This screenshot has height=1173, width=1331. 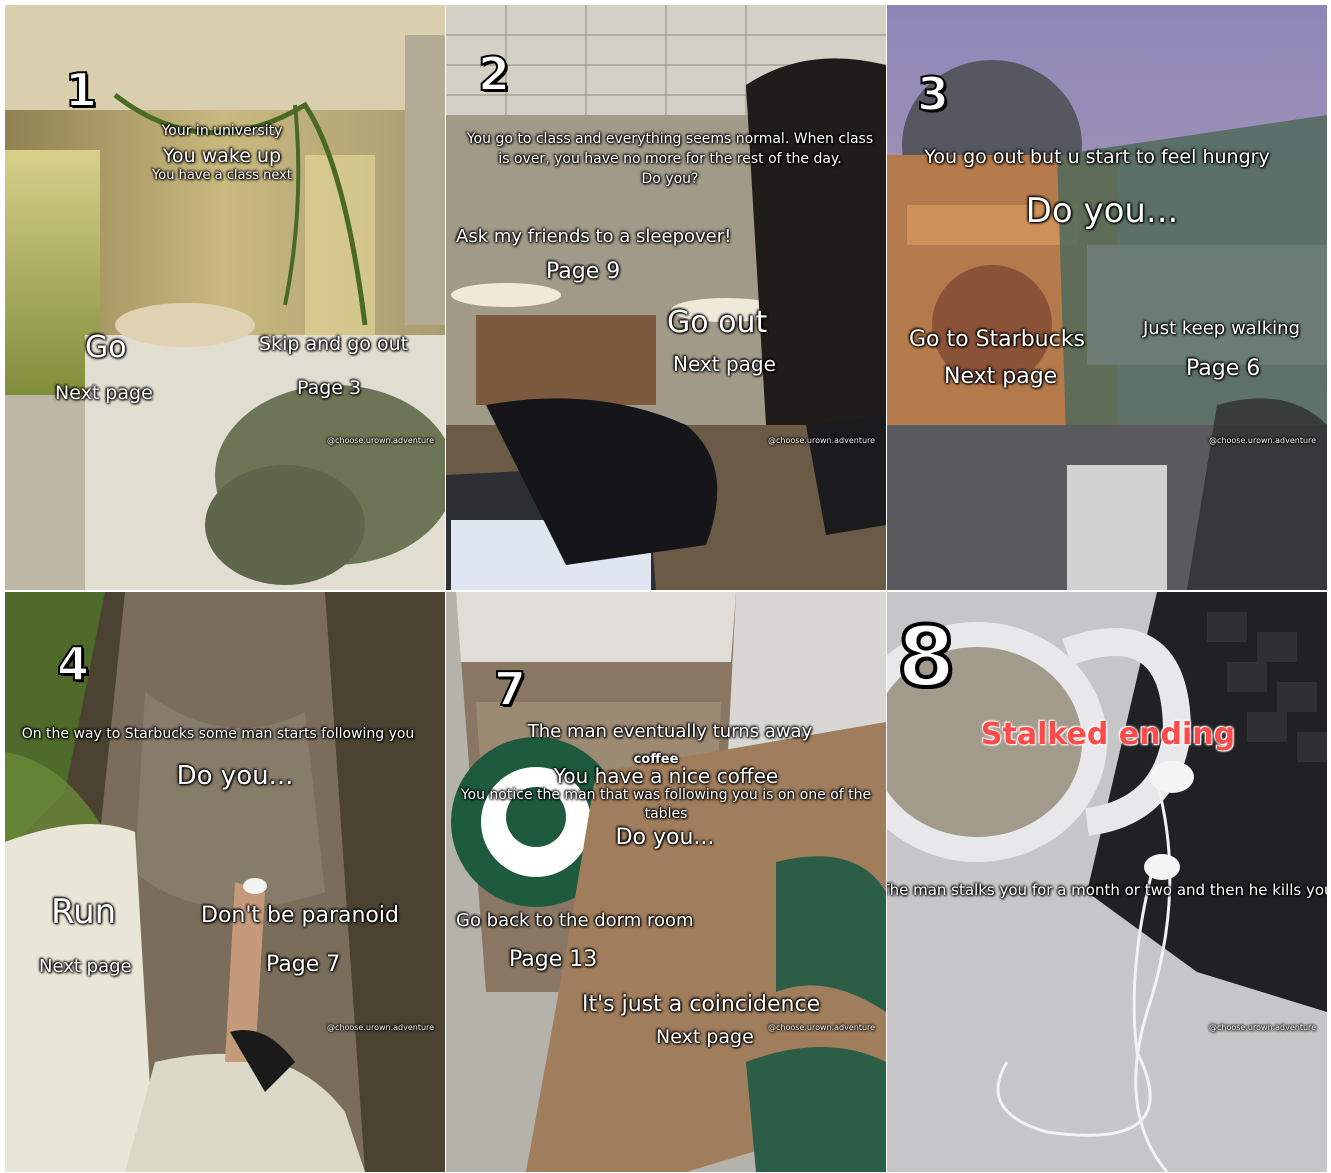 What do you see at coordinates (494, 74) in the screenshot?
I see `page-number: 2` at bounding box center [494, 74].